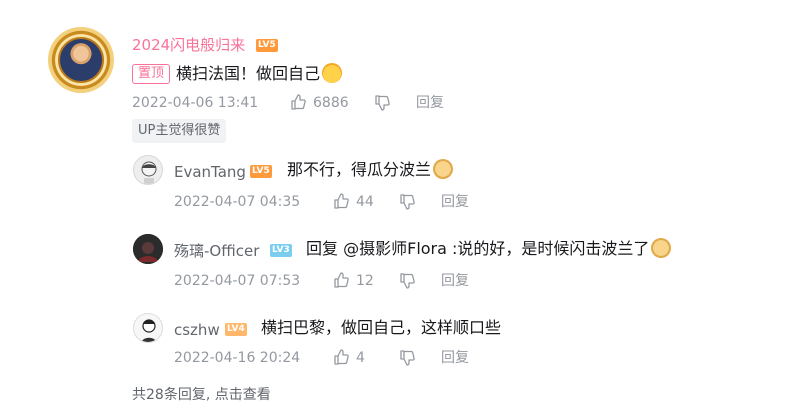  What do you see at coordinates (365, 202) in the screenshot?
I see `like-count: 44` at bounding box center [365, 202].